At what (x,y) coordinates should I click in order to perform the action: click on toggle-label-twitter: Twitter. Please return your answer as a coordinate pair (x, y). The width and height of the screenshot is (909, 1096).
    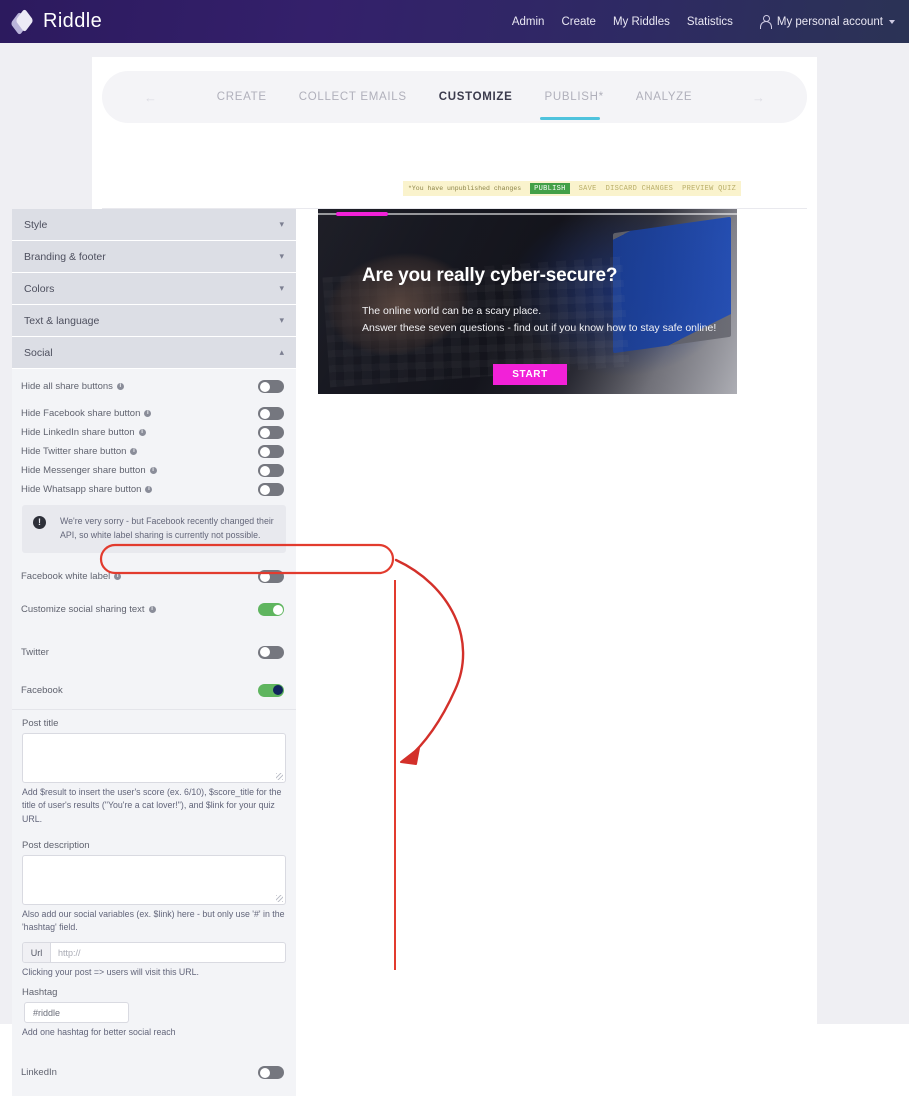
    Looking at the image, I should click on (35, 652).